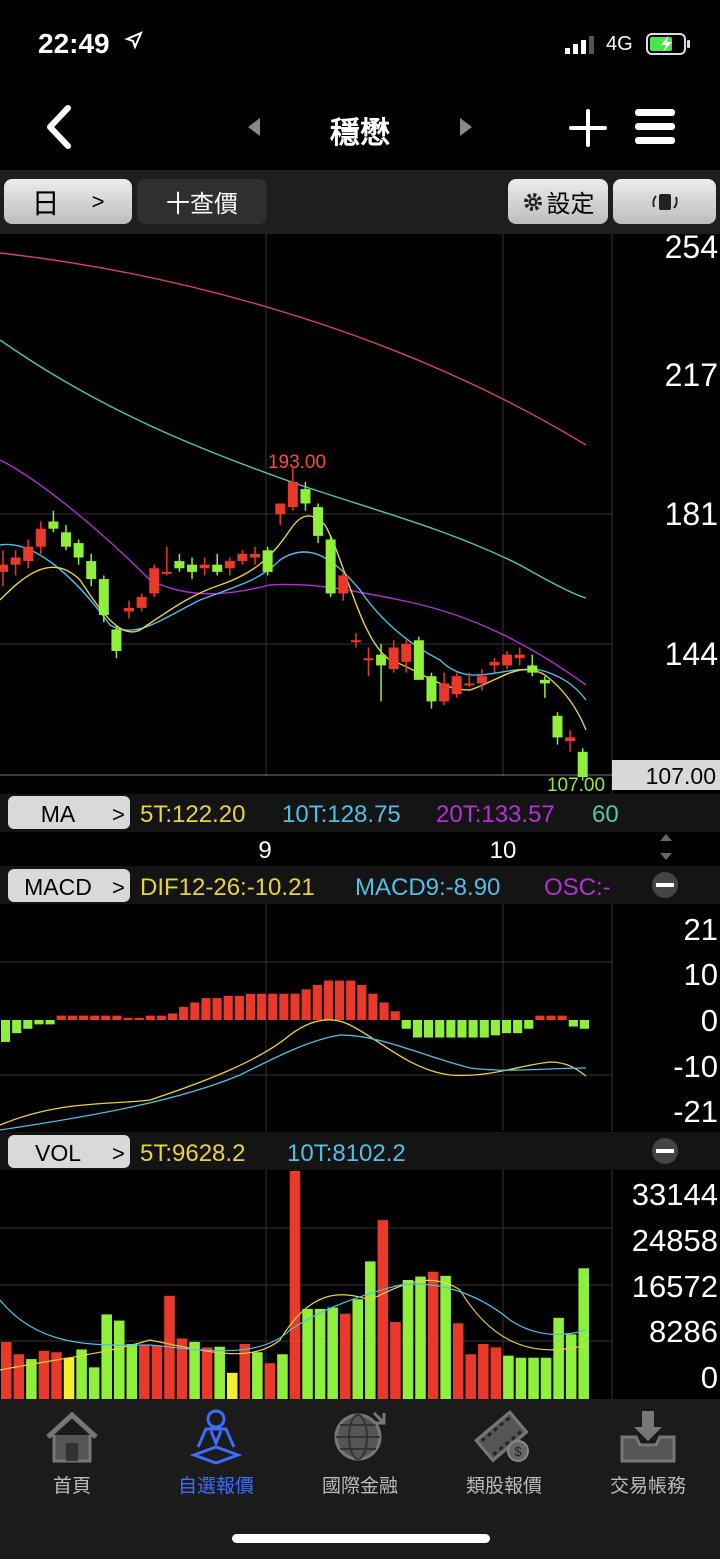  Describe the element at coordinates (360, 849) in the screenshot. I see `date-axis-bar` at that location.